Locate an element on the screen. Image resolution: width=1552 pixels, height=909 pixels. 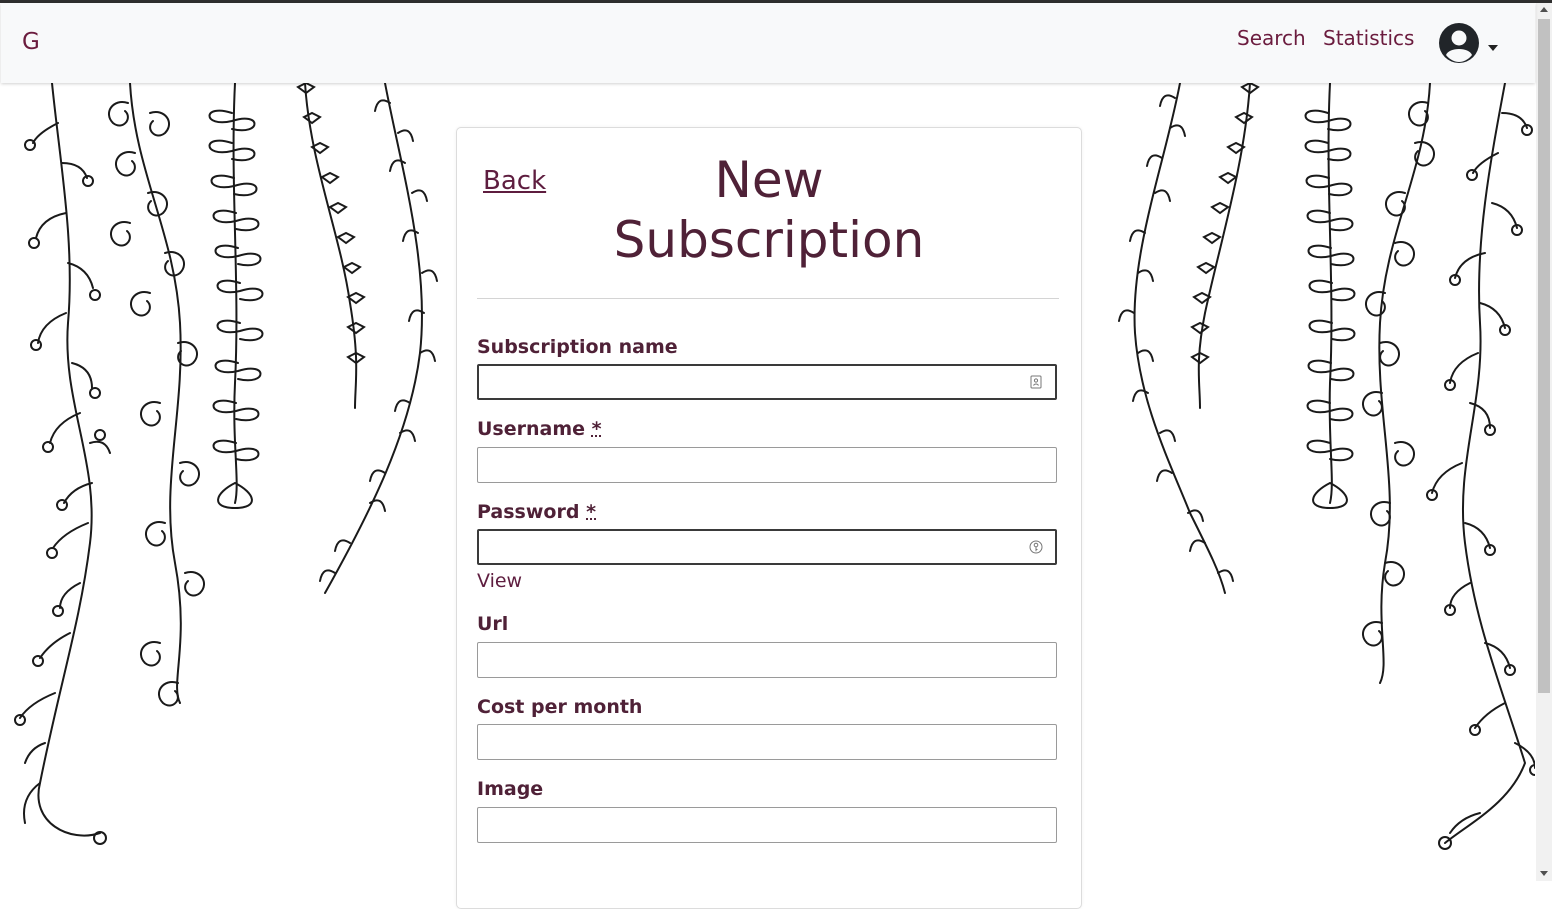
cost-per-month-label: Cost per month is located at coordinates (559, 707).